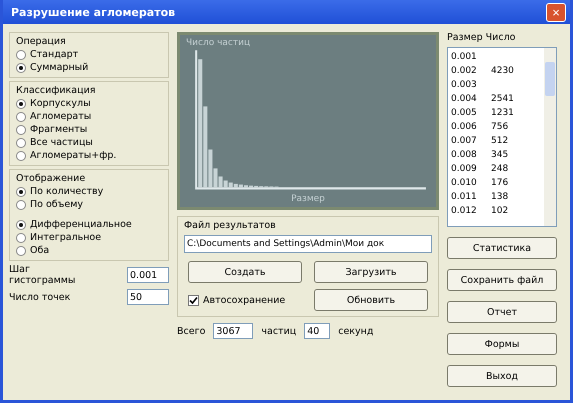 The height and width of the screenshot is (403, 573). What do you see at coordinates (496, 141) in the screenshot?
I see `list-row: 0.007 512` at bounding box center [496, 141].